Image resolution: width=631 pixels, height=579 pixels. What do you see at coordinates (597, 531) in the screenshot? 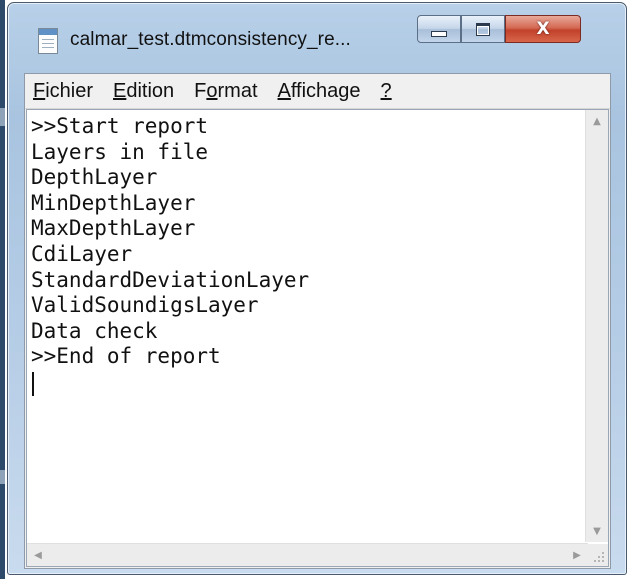
I see `scroll-down-arrow-icon: ▼` at bounding box center [597, 531].